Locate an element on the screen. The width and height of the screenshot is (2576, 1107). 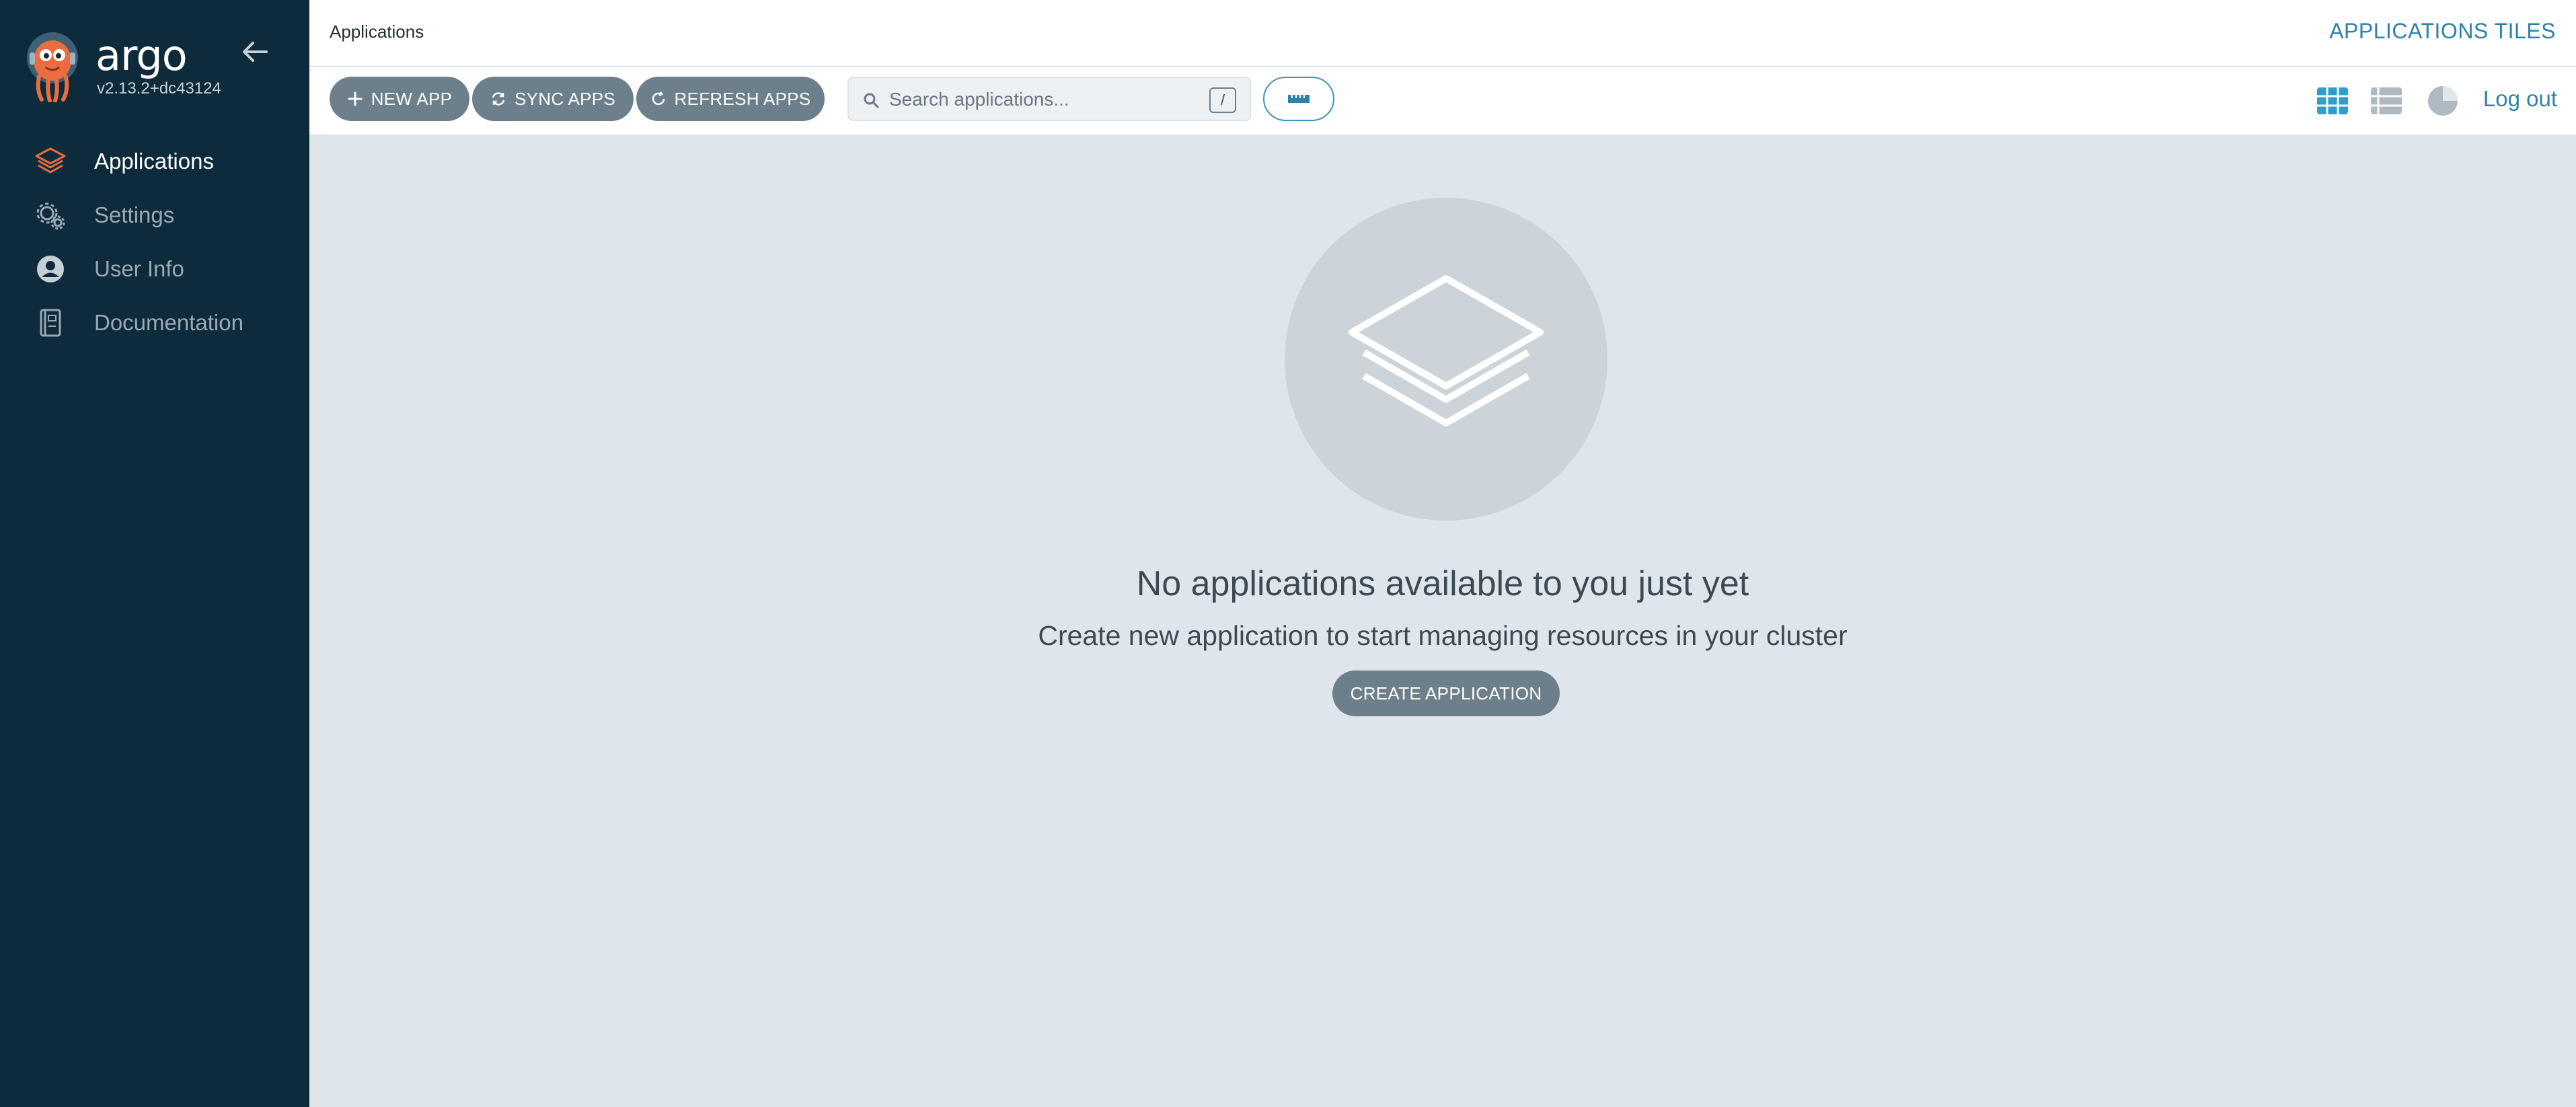
page-title: APPLICATIONS TILES is located at coordinates (2442, 31).